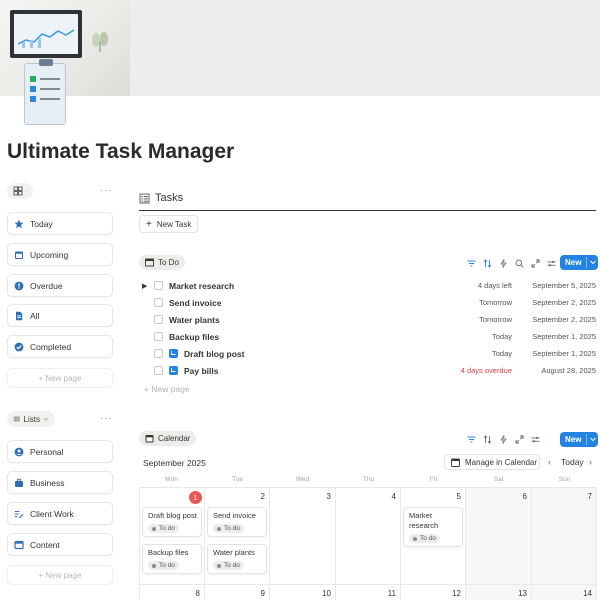 This screenshot has width=600, height=600. Describe the element at coordinates (492, 462) in the screenshot. I see `manage-in-calendar-button: Manage in Calendar` at that location.